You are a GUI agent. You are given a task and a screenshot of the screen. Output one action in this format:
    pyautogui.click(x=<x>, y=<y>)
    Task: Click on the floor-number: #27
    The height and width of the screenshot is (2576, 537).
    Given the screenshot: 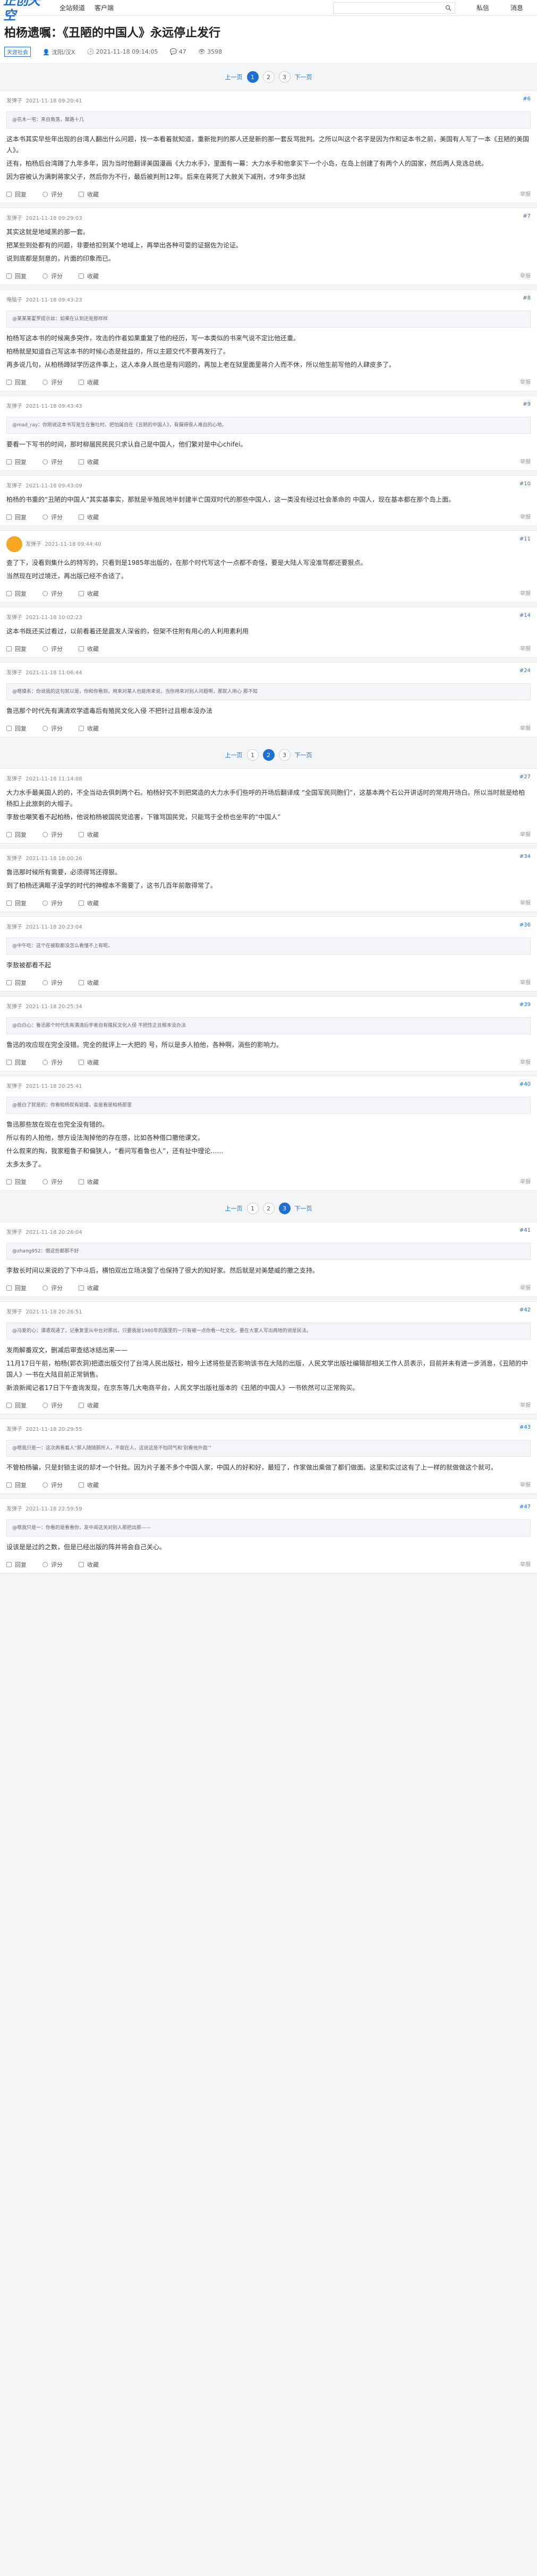 What is the action you would take?
    pyautogui.click(x=525, y=778)
    